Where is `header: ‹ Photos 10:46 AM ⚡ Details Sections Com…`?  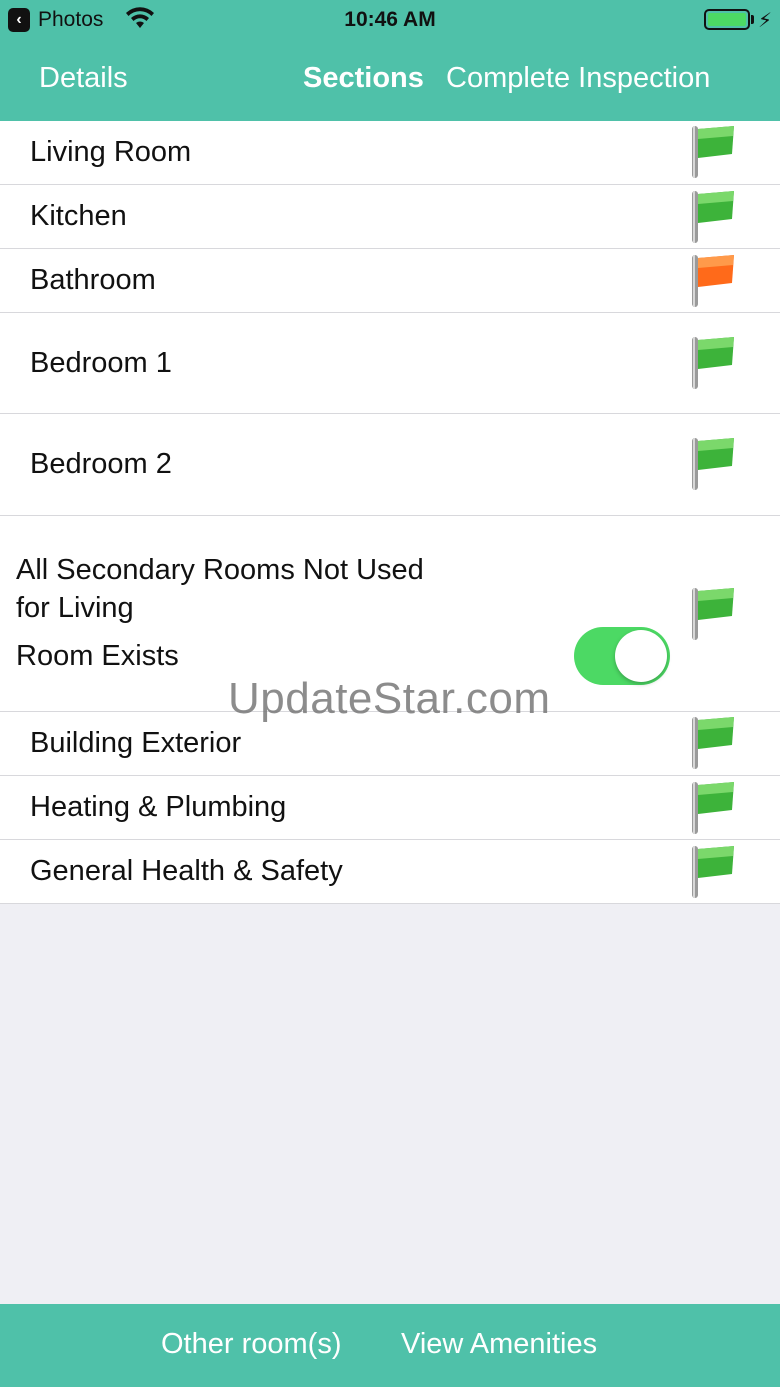
header: ‹ Photos 10:46 AM ⚡ Details Sections Com… is located at coordinates (390, 60).